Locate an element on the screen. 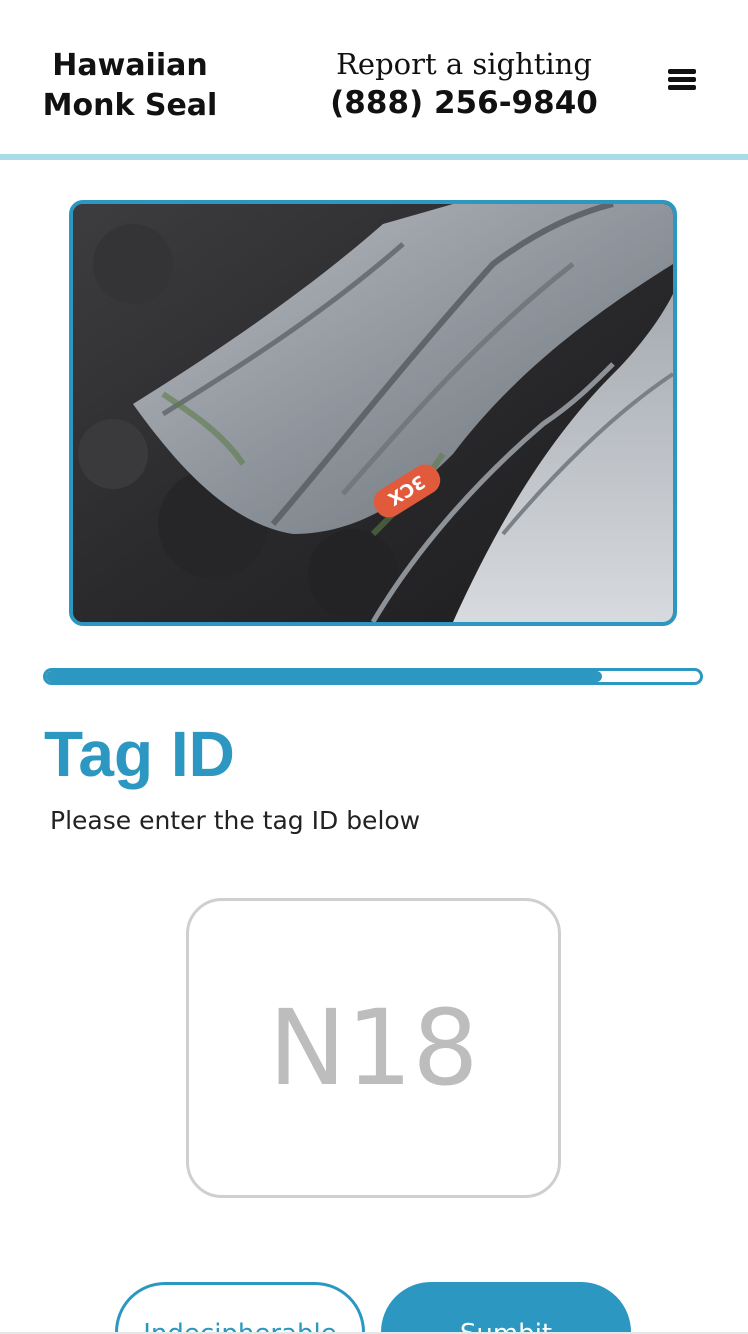 This screenshot has height=1334, width=748. brand-line-2: Monk Seal is located at coordinates (130, 105).